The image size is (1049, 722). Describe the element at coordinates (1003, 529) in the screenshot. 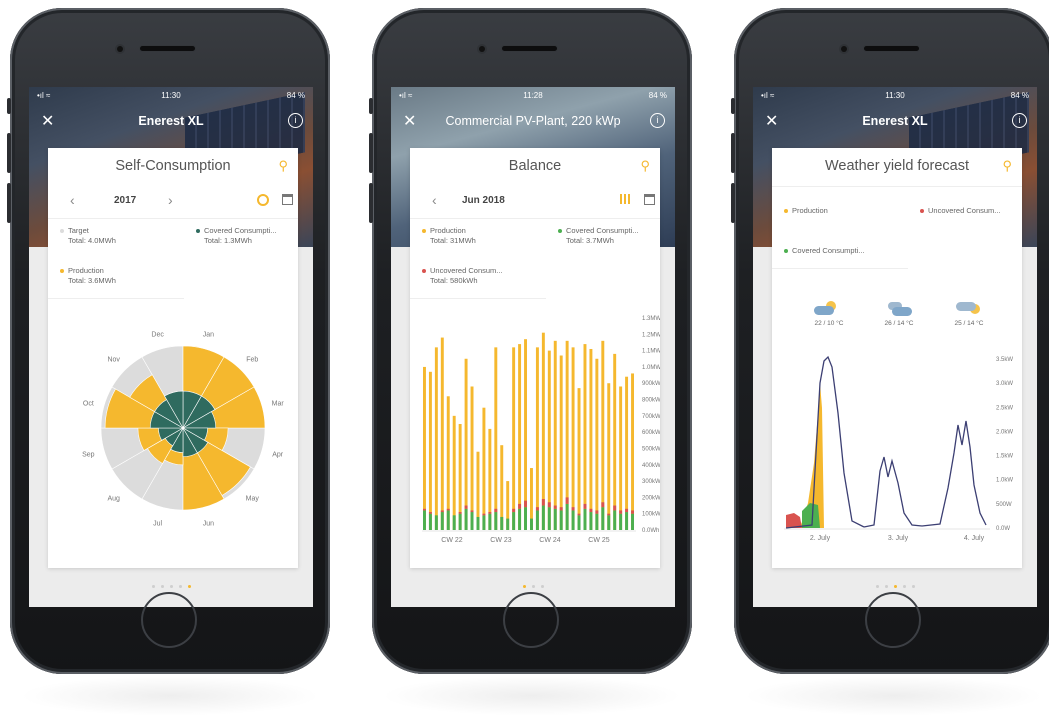

I see `y-tick-label: 0.0W` at that location.